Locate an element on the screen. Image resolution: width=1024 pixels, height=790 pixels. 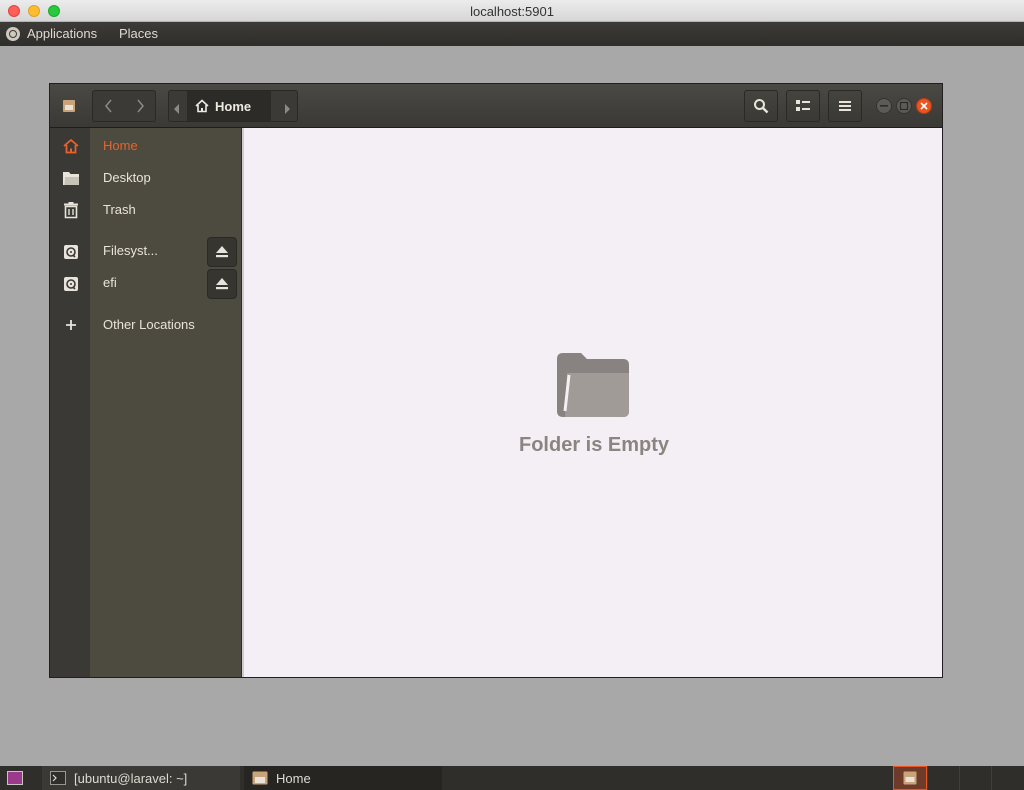
back-icon is located at coordinates (108, 106).